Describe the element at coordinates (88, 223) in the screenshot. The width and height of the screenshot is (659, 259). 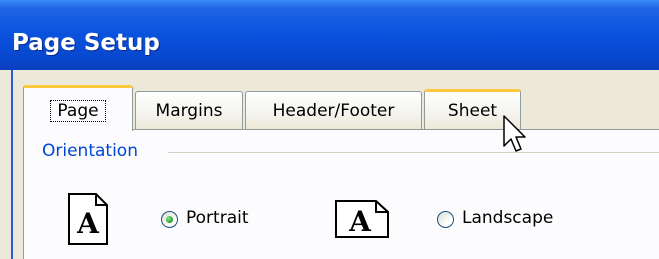
I see `portrait-glyph: A` at that location.